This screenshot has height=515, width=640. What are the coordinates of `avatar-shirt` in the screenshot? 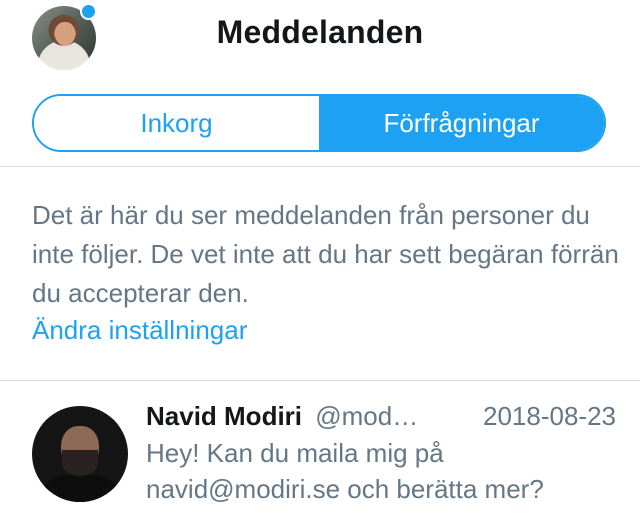 It's located at (64, 59).